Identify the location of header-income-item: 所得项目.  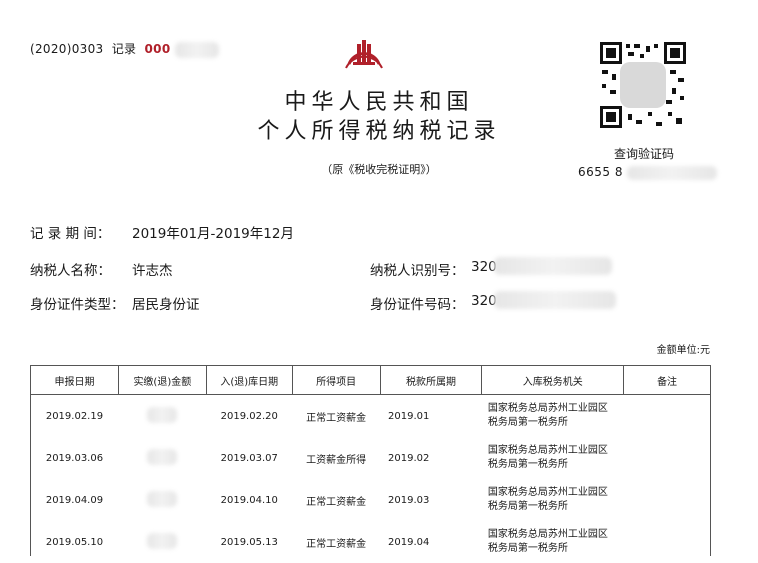
(336, 380).